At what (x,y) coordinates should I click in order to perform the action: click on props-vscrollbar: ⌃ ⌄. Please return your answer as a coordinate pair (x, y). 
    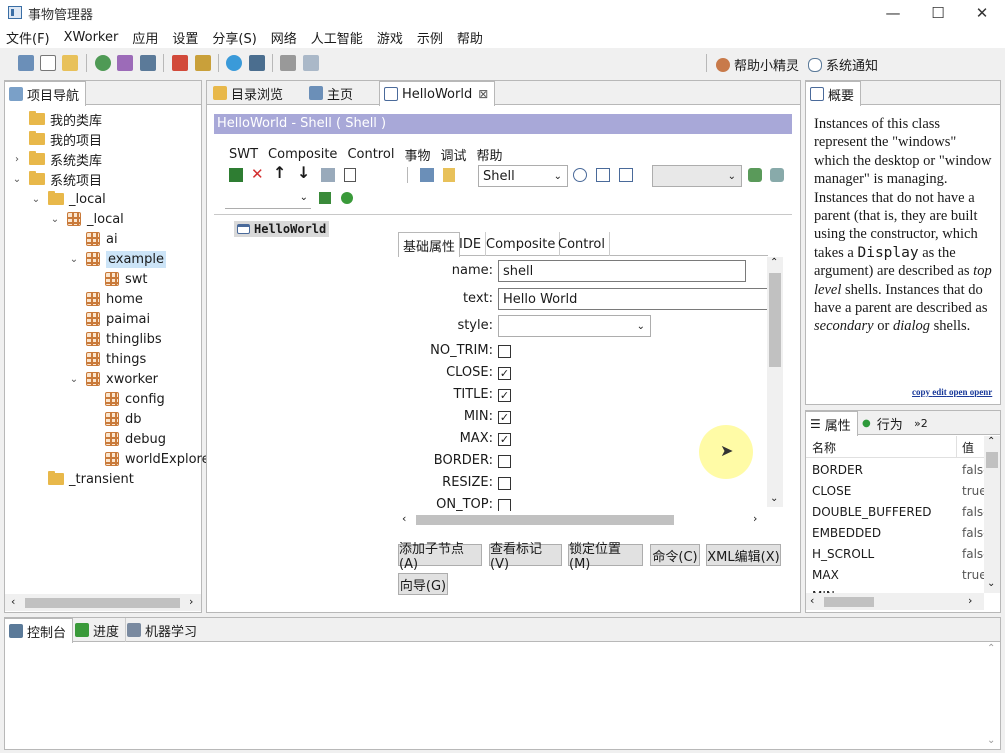
    Looking at the image, I should click on (992, 514).